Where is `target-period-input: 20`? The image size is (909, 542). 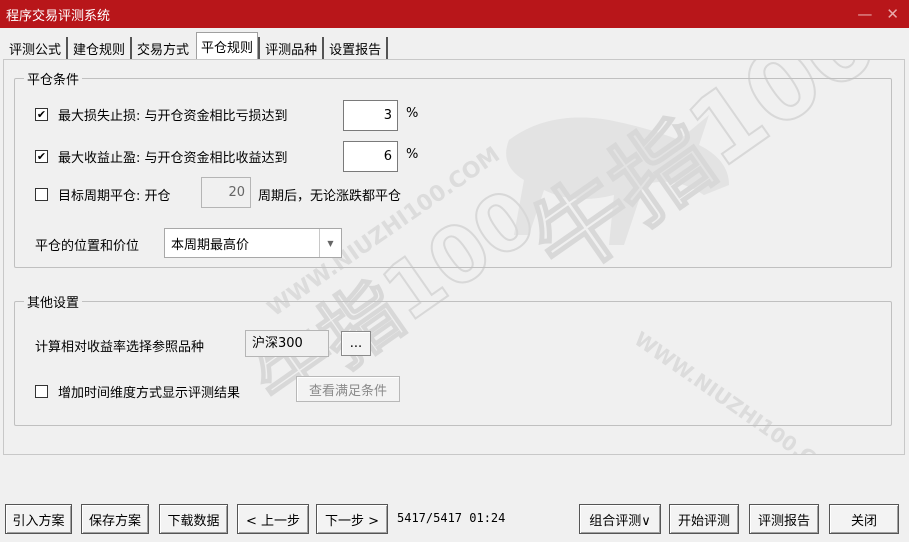 target-period-input: 20 is located at coordinates (226, 192).